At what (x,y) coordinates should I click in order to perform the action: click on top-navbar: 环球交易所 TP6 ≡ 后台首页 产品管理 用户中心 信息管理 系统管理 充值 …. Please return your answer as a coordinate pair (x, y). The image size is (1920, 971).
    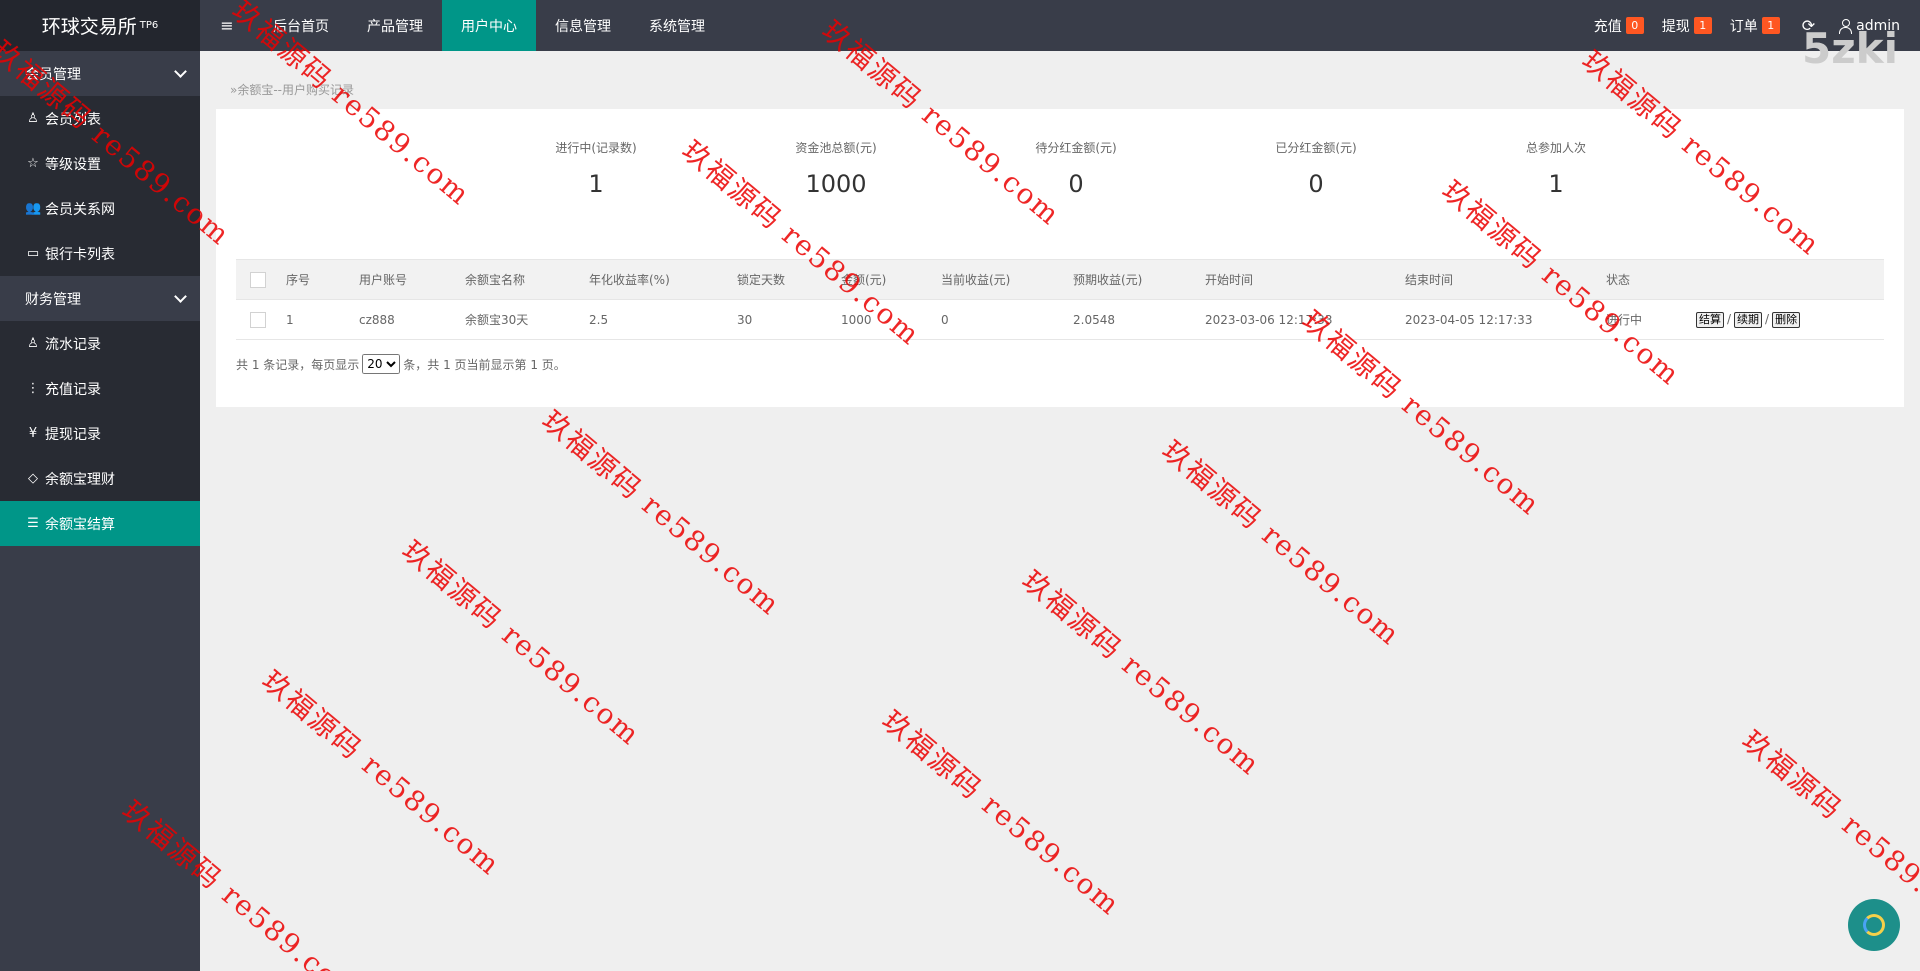
    Looking at the image, I should click on (960, 25).